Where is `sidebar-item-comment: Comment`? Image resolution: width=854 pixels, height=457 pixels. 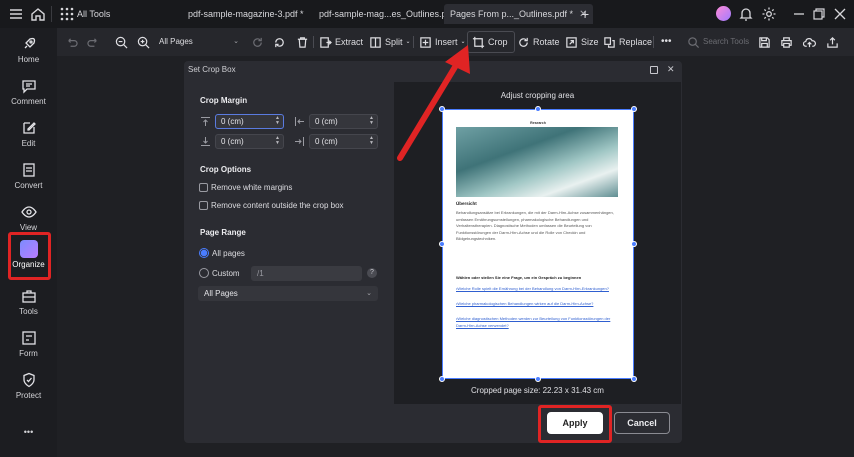
sidebar-item-comment: Comment is located at coordinates (28, 94).